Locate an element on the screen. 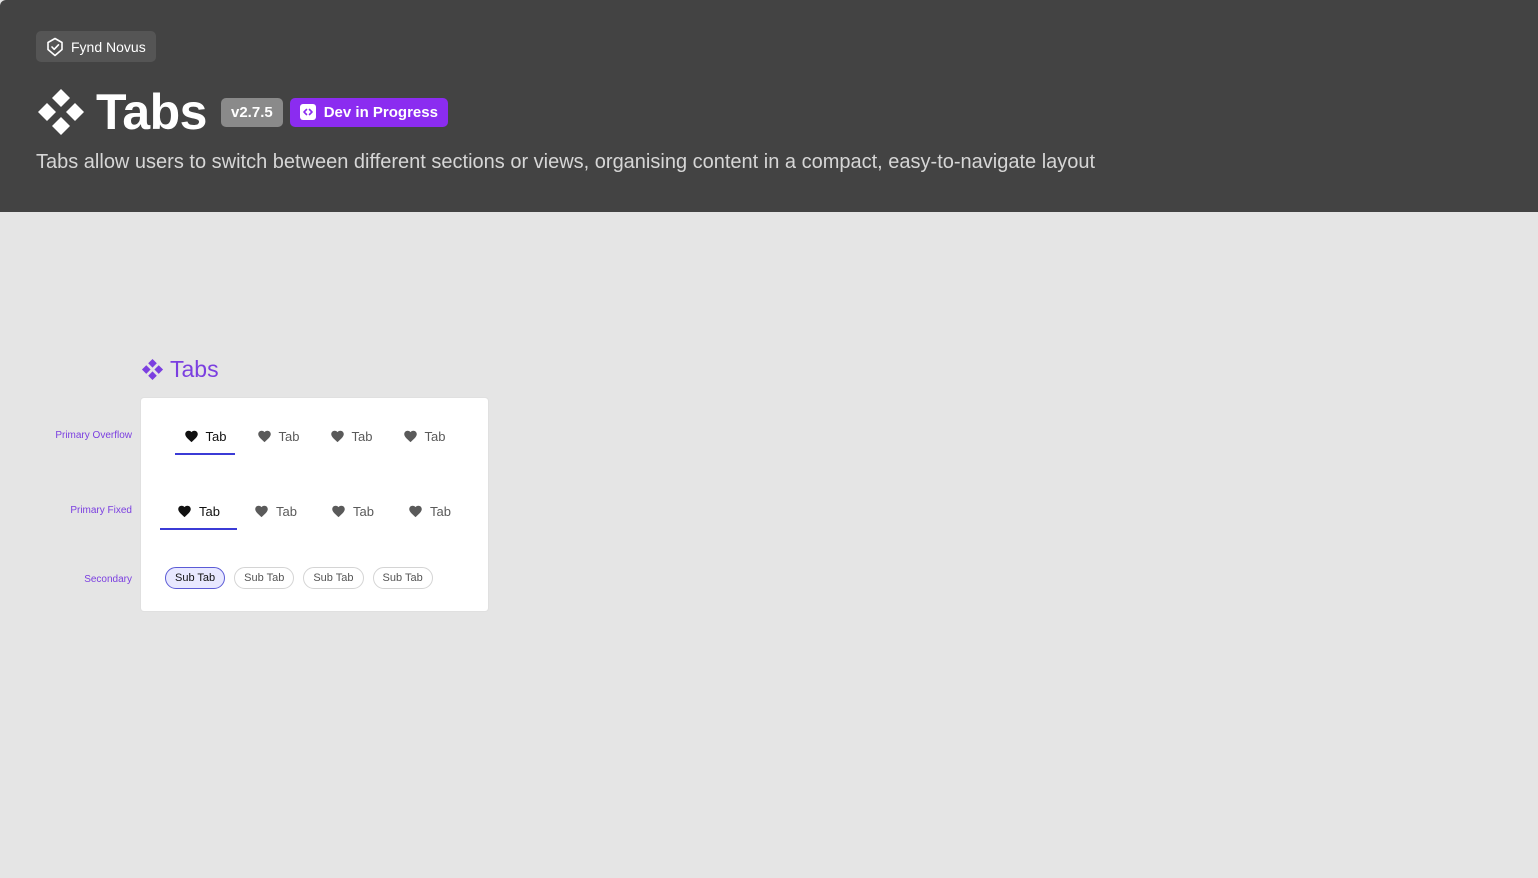  primary-fixed-tabs: Tab Tab Tab Tab is located at coordinates (314, 511).